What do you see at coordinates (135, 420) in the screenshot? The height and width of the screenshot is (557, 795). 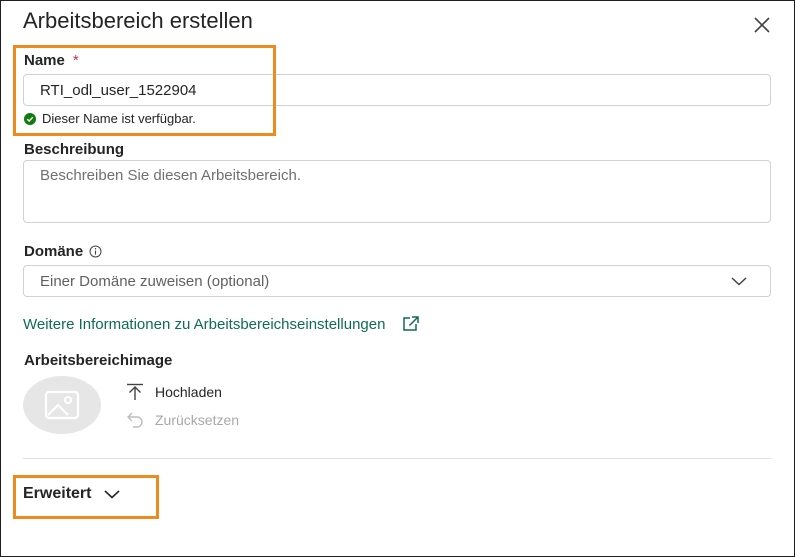 I see `undo-icon` at bounding box center [135, 420].